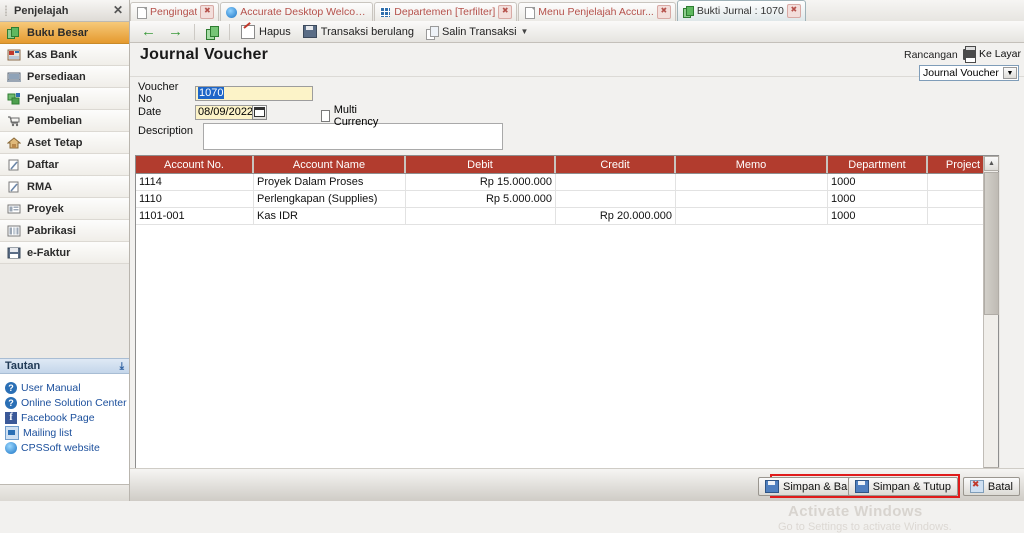 This screenshot has height=533, width=1024. I want to click on sidebar-item-rma: RMA, so click(64, 187).